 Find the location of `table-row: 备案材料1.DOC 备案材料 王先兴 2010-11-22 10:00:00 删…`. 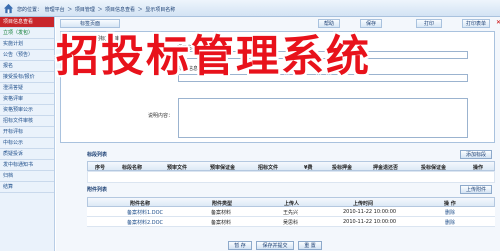

table-row: 备案材料1.DOC 备案材料 王先兴 2010-11-22 10:00:00 删… is located at coordinates (291, 212).